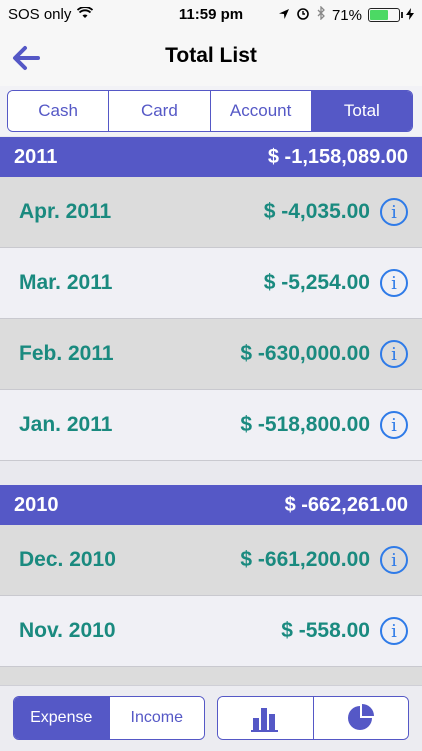 The image size is (422, 751). I want to click on year-header-2011: 2011 $ -1,158,089.00, so click(211, 157).